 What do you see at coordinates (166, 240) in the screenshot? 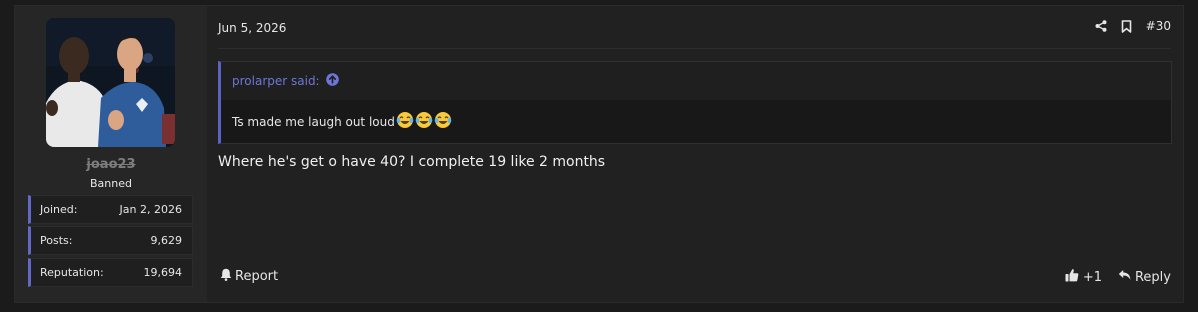
I see `stat-value: 9,629` at bounding box center [166, 240].